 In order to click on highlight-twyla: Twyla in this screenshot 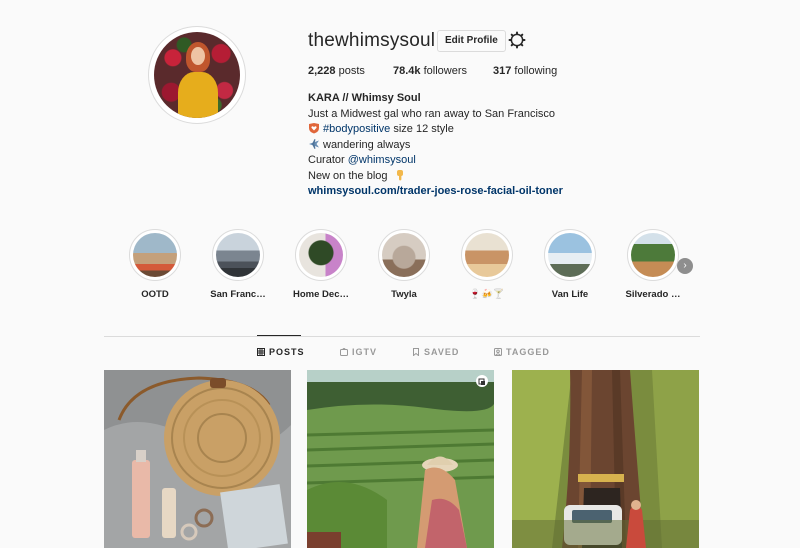, I will do `click(404, 264)`.